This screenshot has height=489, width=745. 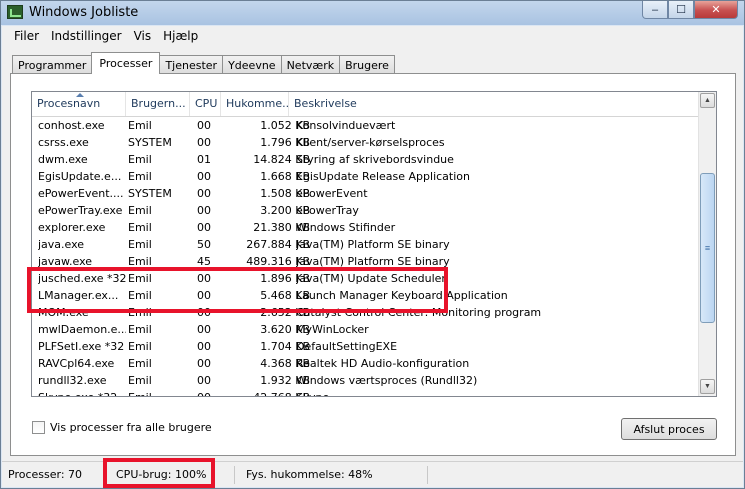 I want to click on process-name-cell: explorer.exe, so click(x=72, y=227).